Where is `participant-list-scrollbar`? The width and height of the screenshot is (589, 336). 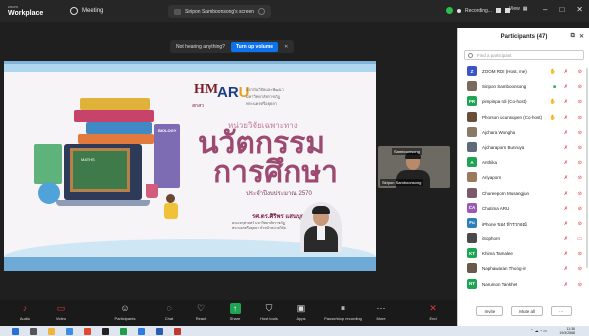 participant-list-scrollbar is located at coordinates (587, 168).